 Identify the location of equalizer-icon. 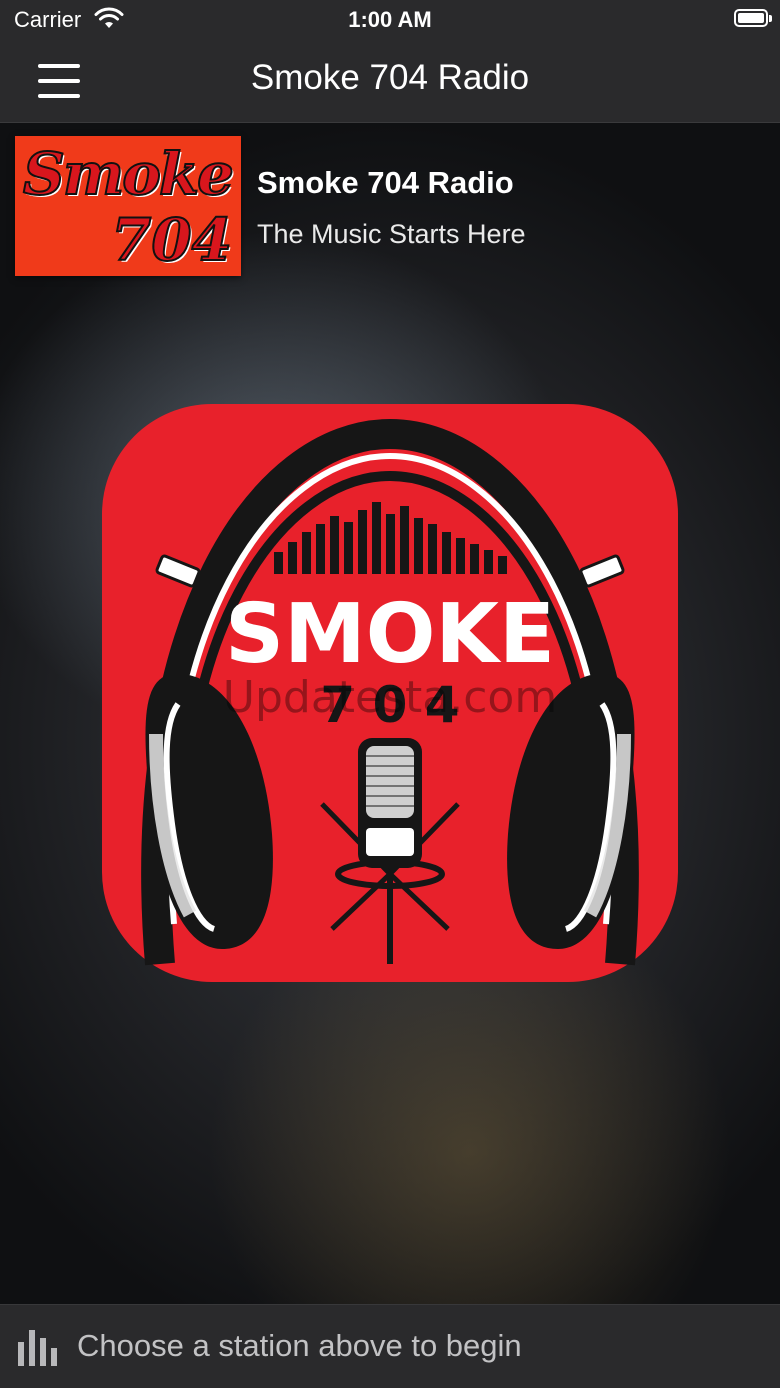
(38, 1348).